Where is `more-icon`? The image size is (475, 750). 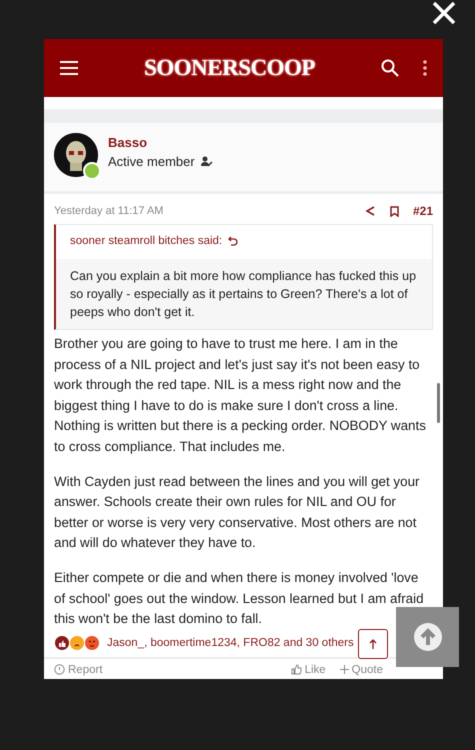 more-icon is located at coordinates (425, 68).